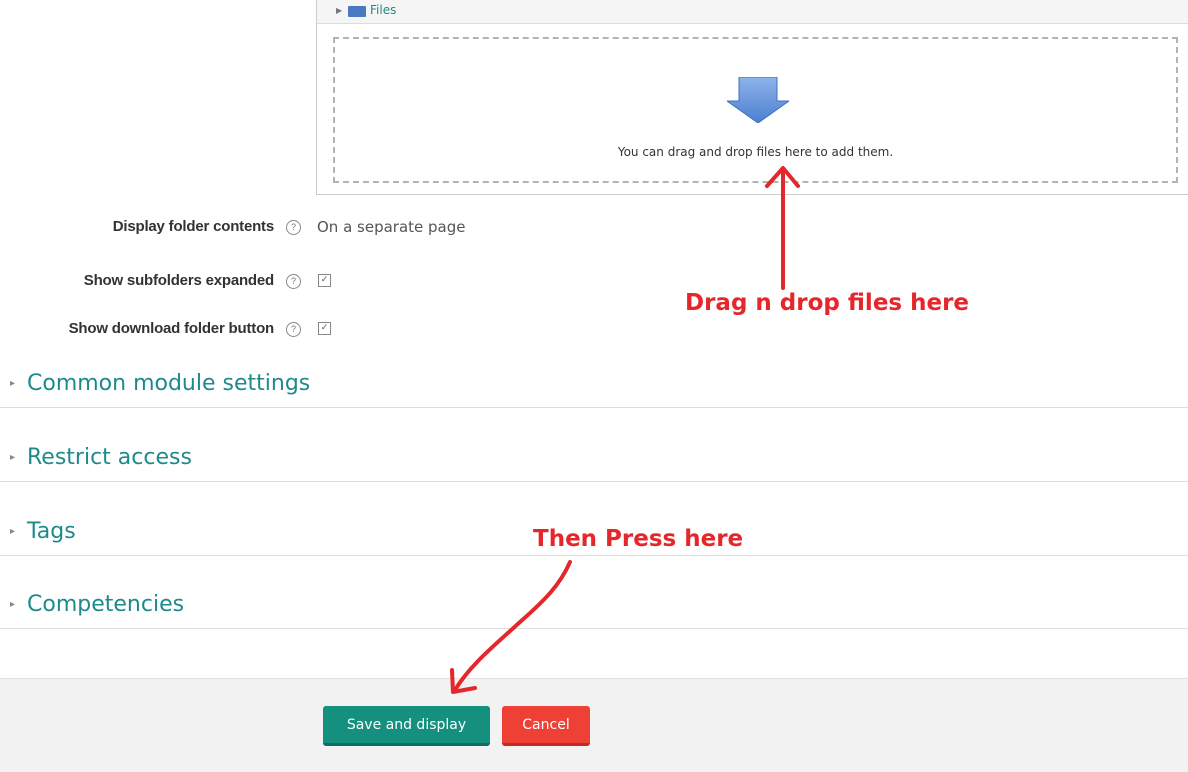 The height and width of the screenshot is (772, 1188). Describe the element at coordinates (168, 383) in the screenshot. I see `section-title: Common module settings` at that location.